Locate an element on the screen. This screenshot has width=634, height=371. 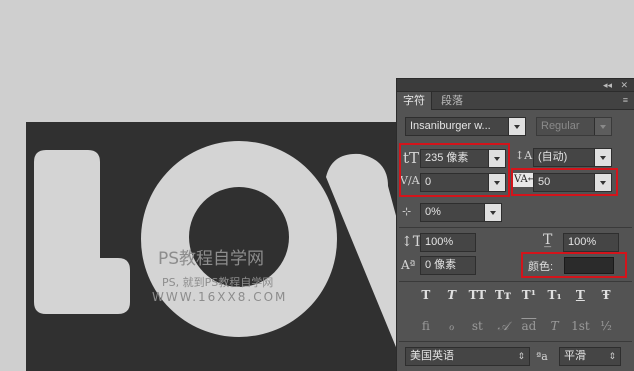
small-caps-button: Tт is located at coordinates (503, 295).